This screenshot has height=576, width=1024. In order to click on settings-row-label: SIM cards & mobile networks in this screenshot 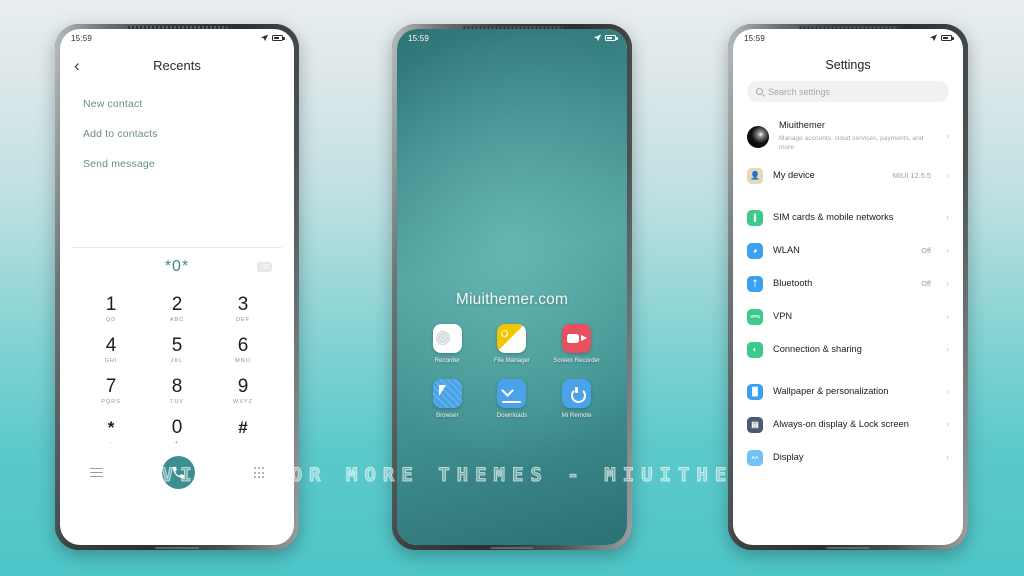, I will do `click(833, 216)`.